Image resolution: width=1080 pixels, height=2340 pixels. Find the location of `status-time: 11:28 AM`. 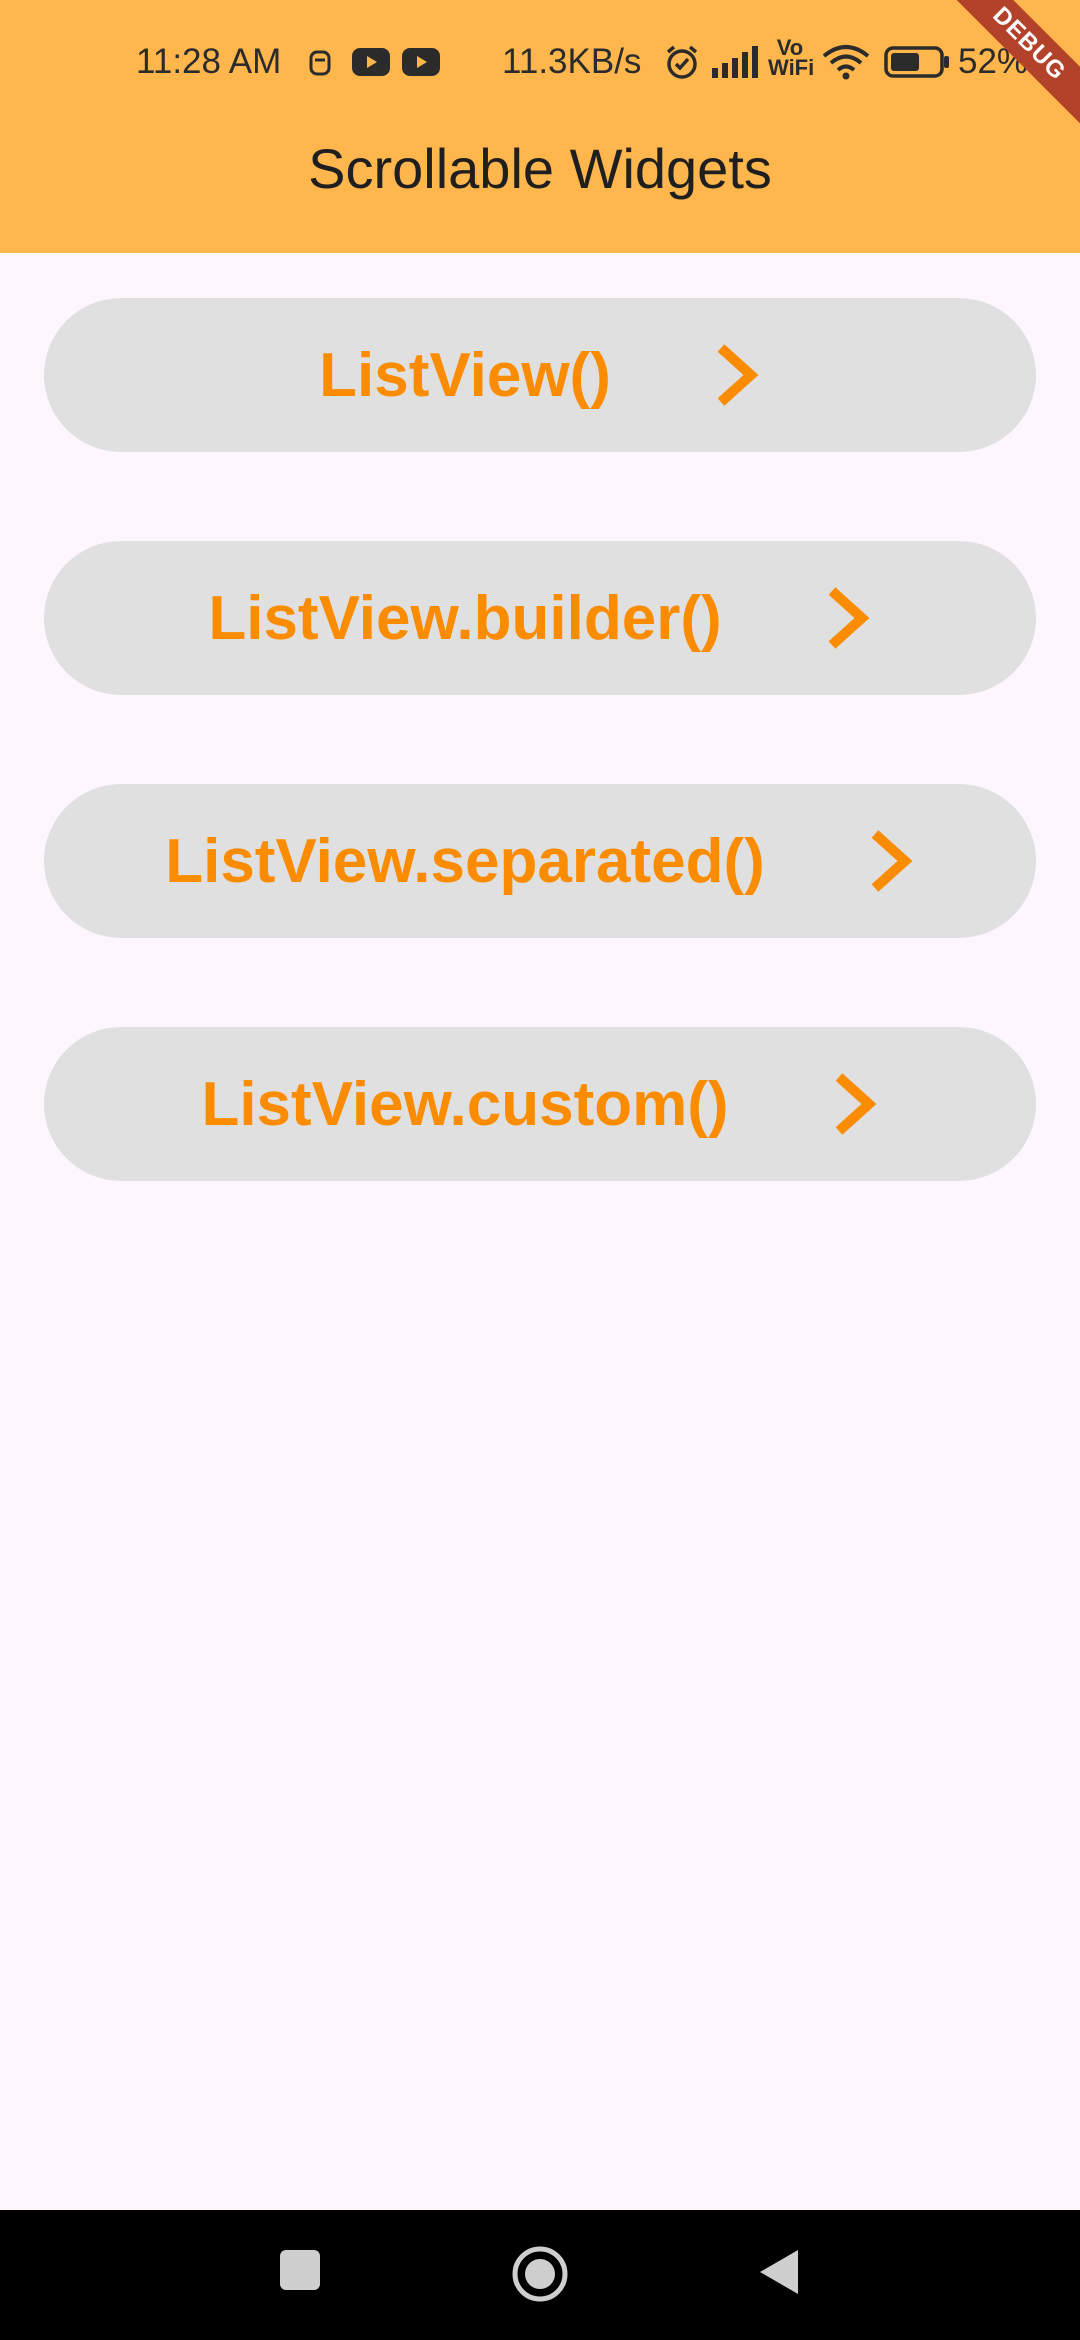

status-time: 11:28 AM is located at coordinates (209, 61).